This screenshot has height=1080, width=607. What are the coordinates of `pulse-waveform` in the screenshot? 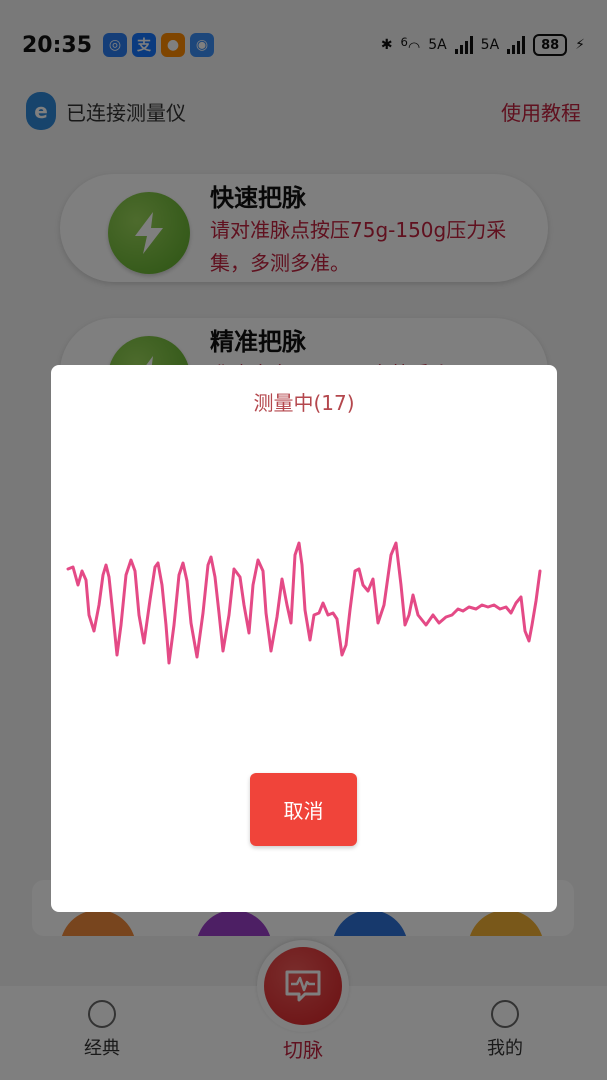 It's located at (304, 603).